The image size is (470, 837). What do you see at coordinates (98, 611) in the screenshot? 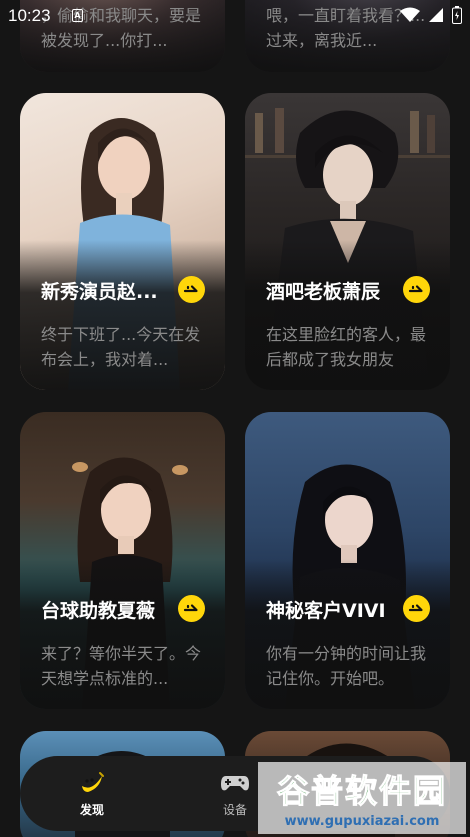
I see `card-name: 台球助教夏薇` at bounding box center [98, 611].